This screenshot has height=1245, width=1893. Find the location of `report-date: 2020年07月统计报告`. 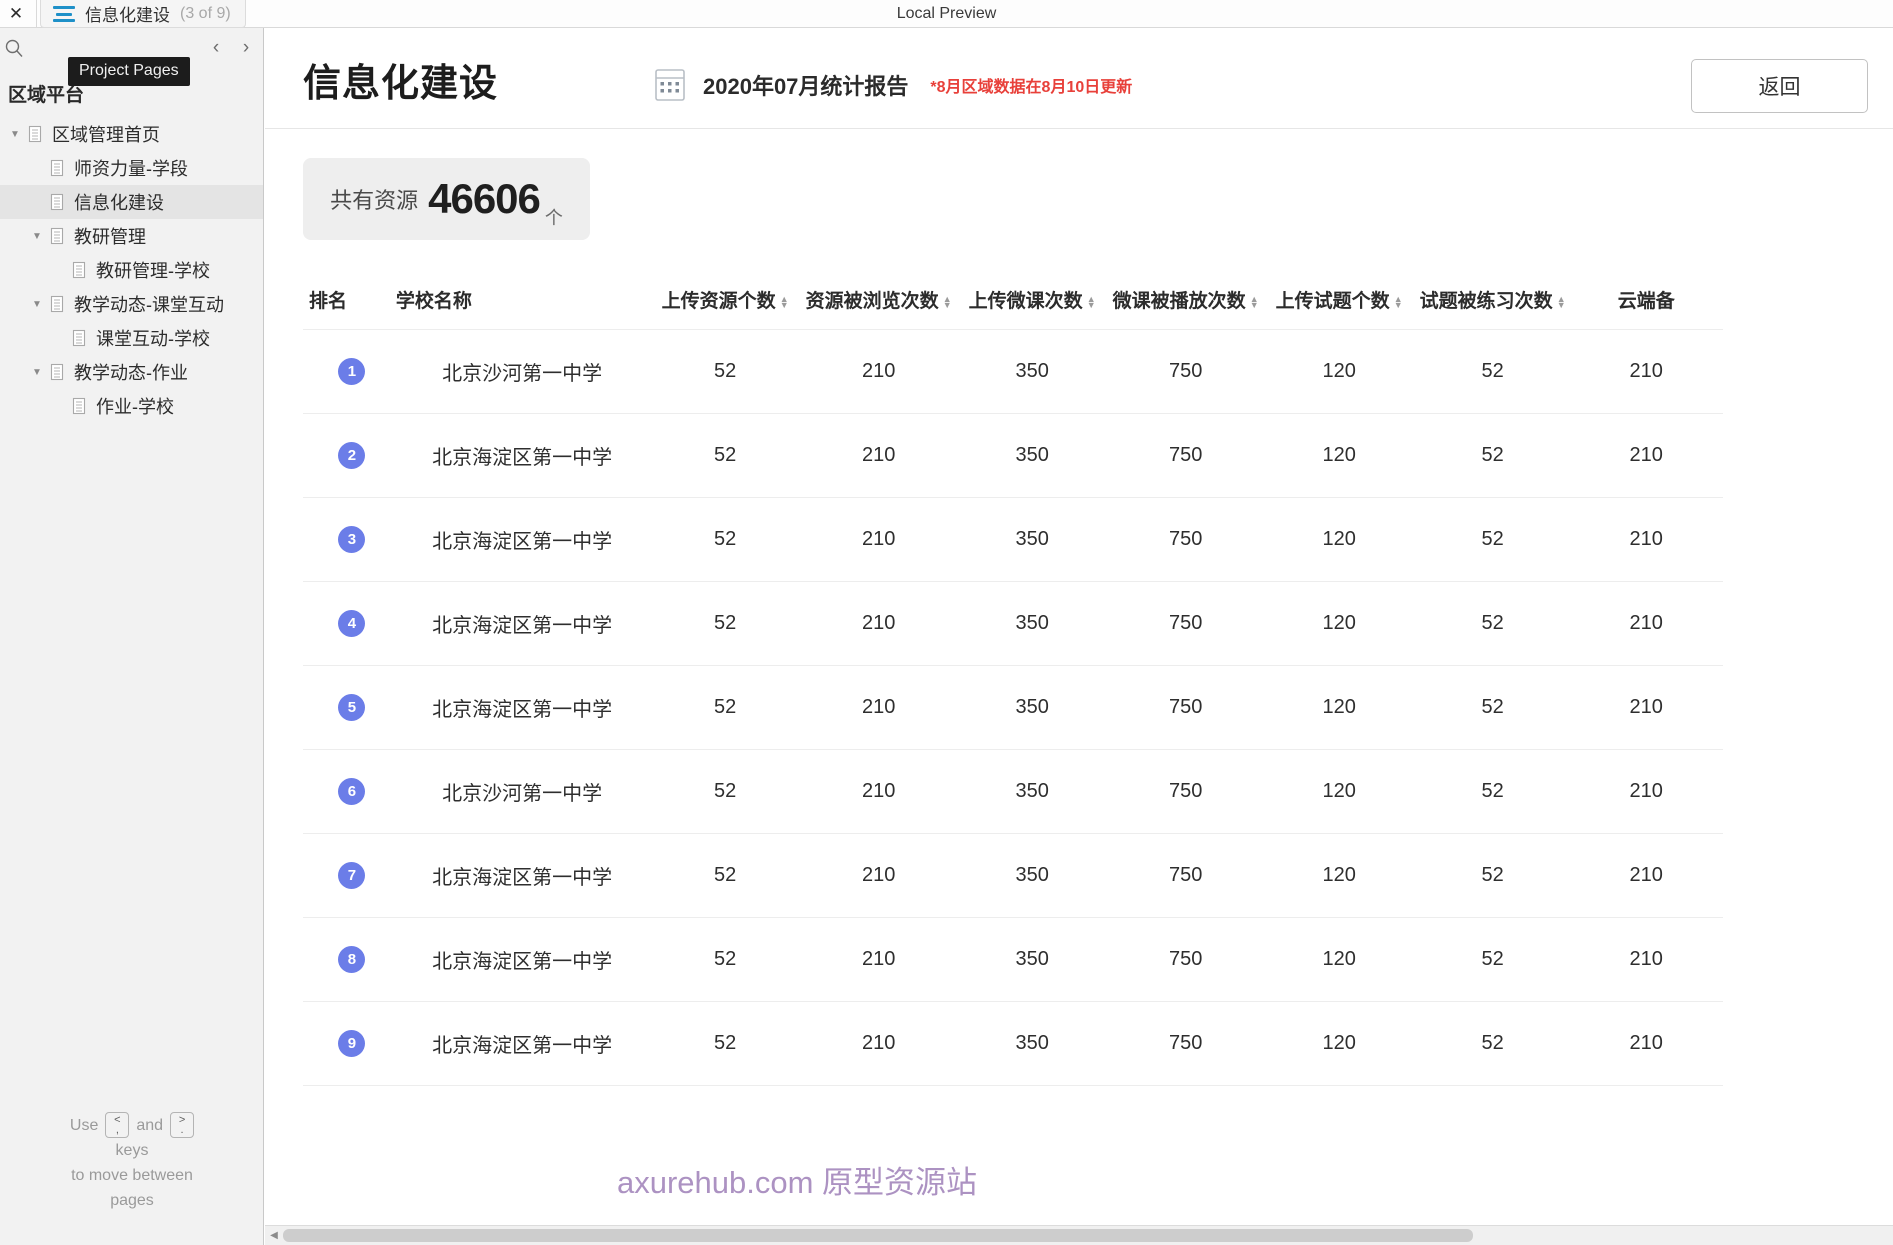

report-date: 2020年07月统计报告 is located at coordinates (806, 86).